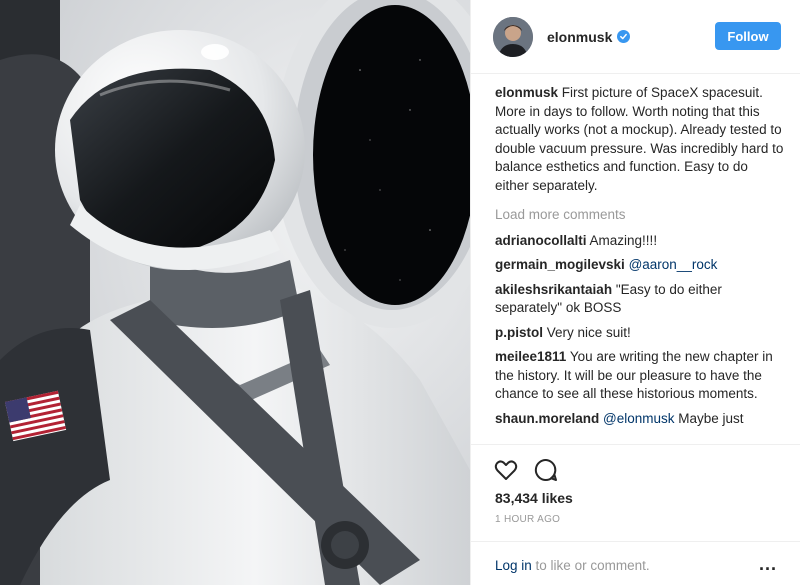 This screenshot has width=800, height=585. I want to click on avatar, so click(513, 36).